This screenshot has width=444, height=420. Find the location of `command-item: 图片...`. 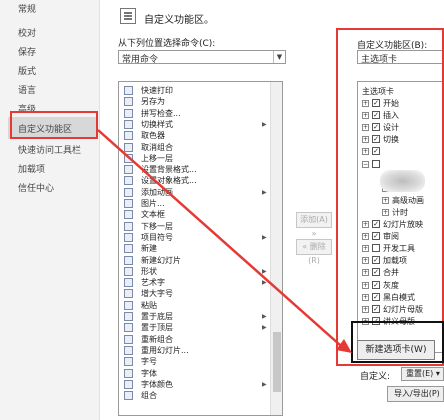

command-item: 图片... is located at coordinates (194, 203).